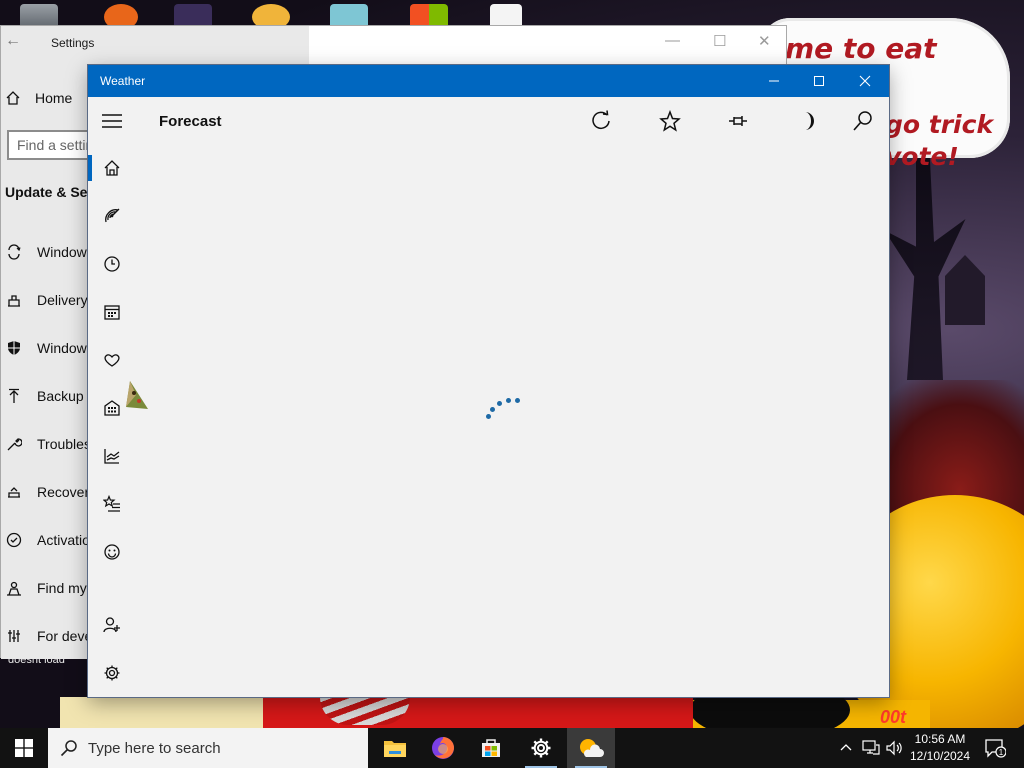 The width and height of the screenshot is (1024, 768). What do you see at coordinates (112, 216) in the screenshot?
I see `radar-icon` at bounding box center [112, 216].